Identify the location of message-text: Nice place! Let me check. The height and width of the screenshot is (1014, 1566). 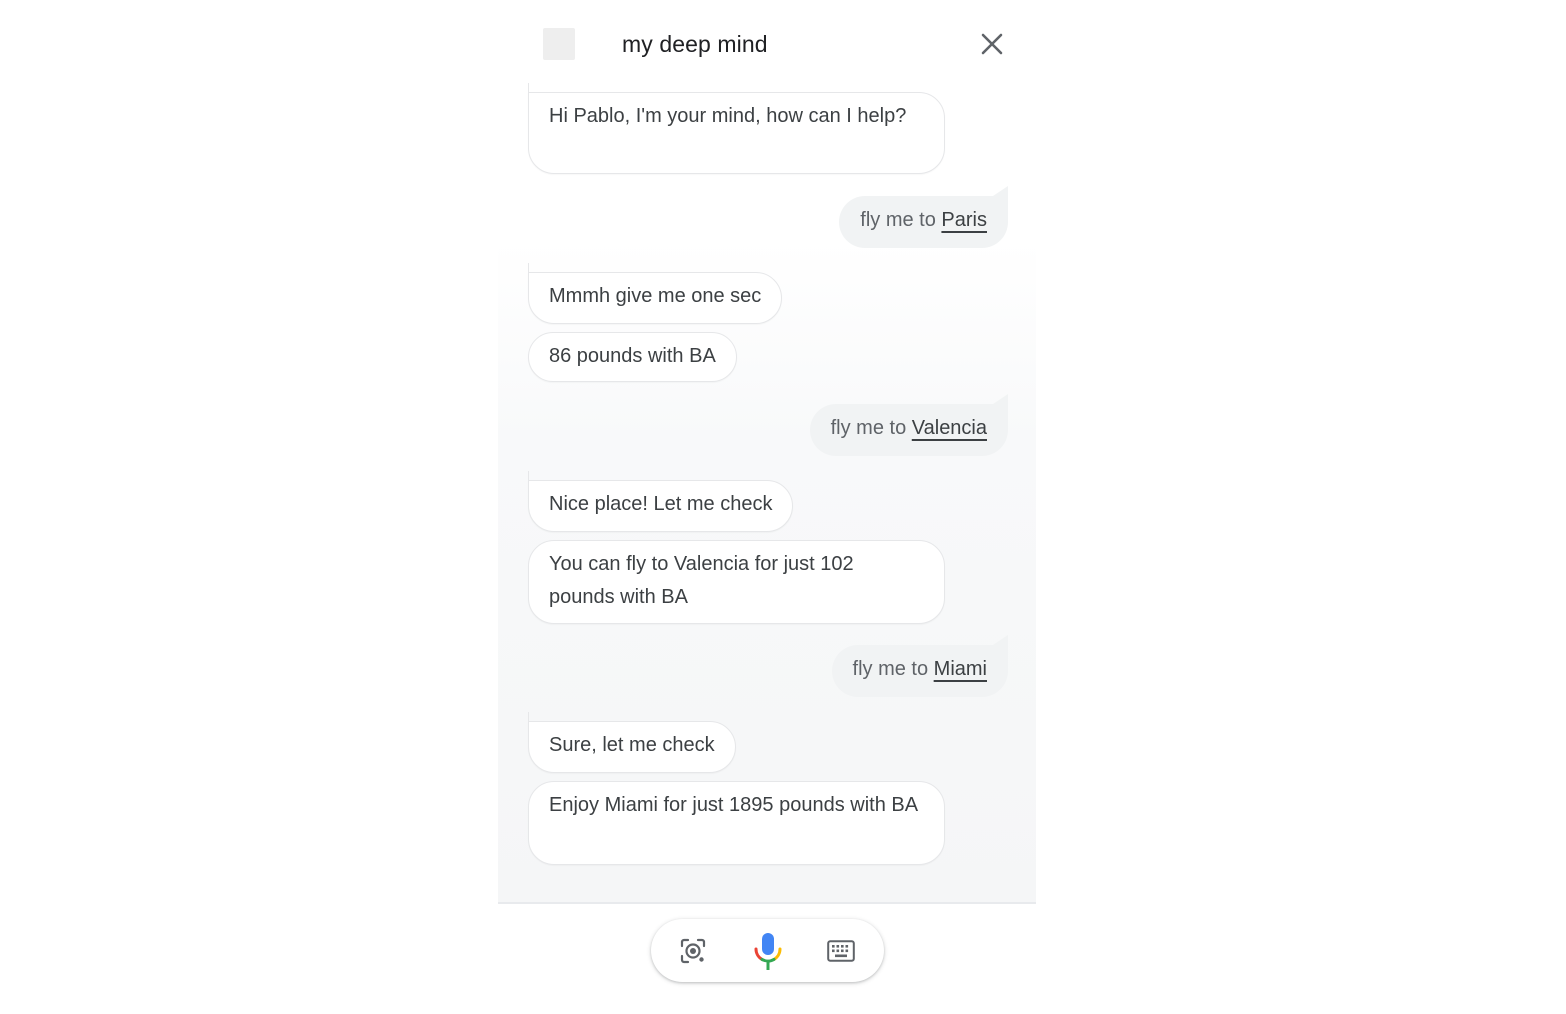
(661, 504).